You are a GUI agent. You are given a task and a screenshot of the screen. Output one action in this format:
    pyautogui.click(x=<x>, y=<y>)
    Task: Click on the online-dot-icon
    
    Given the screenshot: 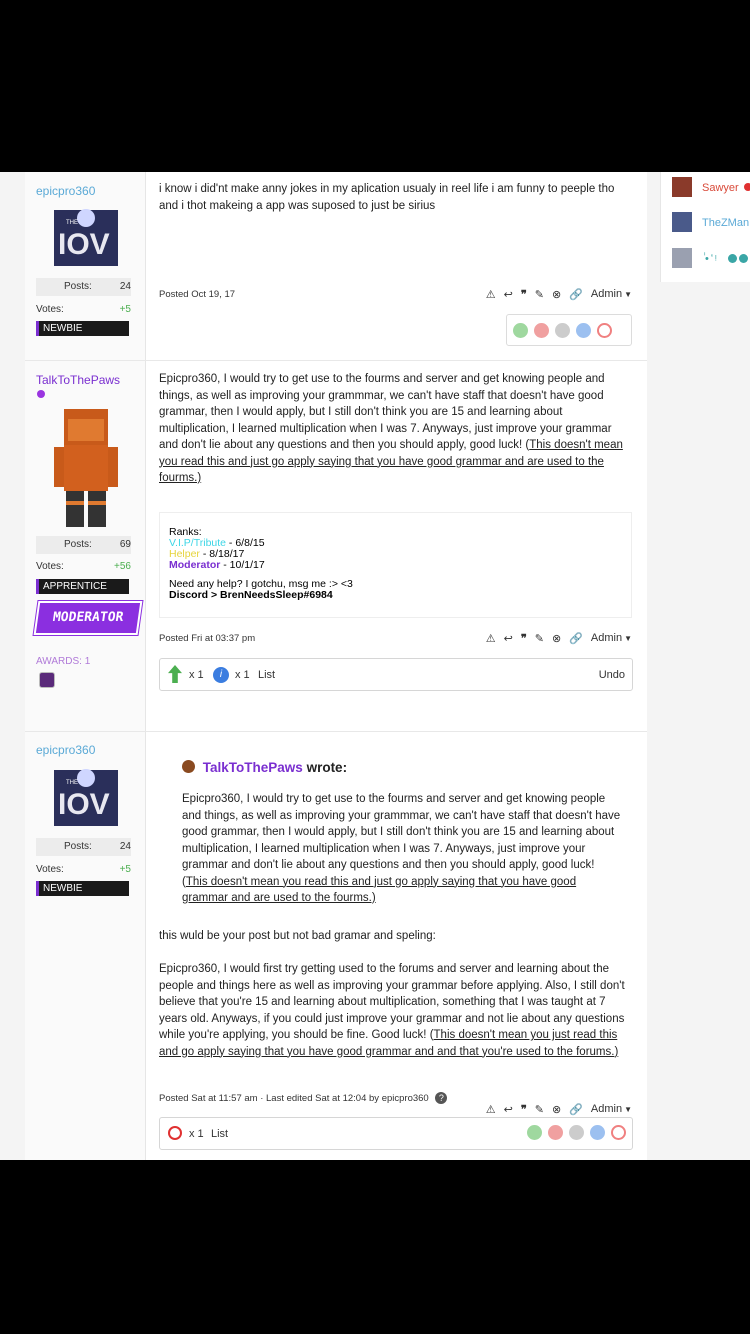 What is the action you would take?
    pyautogui.click(x=41, y=394)
    